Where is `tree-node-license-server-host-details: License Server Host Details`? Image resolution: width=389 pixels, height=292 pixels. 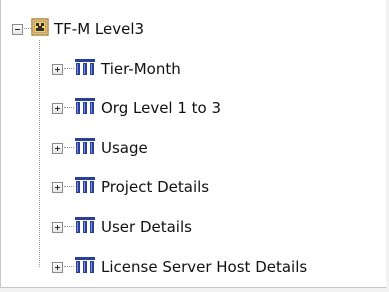 tree-node-license-server-host-details: License Server Host Details is located at coordinates (179, 267).